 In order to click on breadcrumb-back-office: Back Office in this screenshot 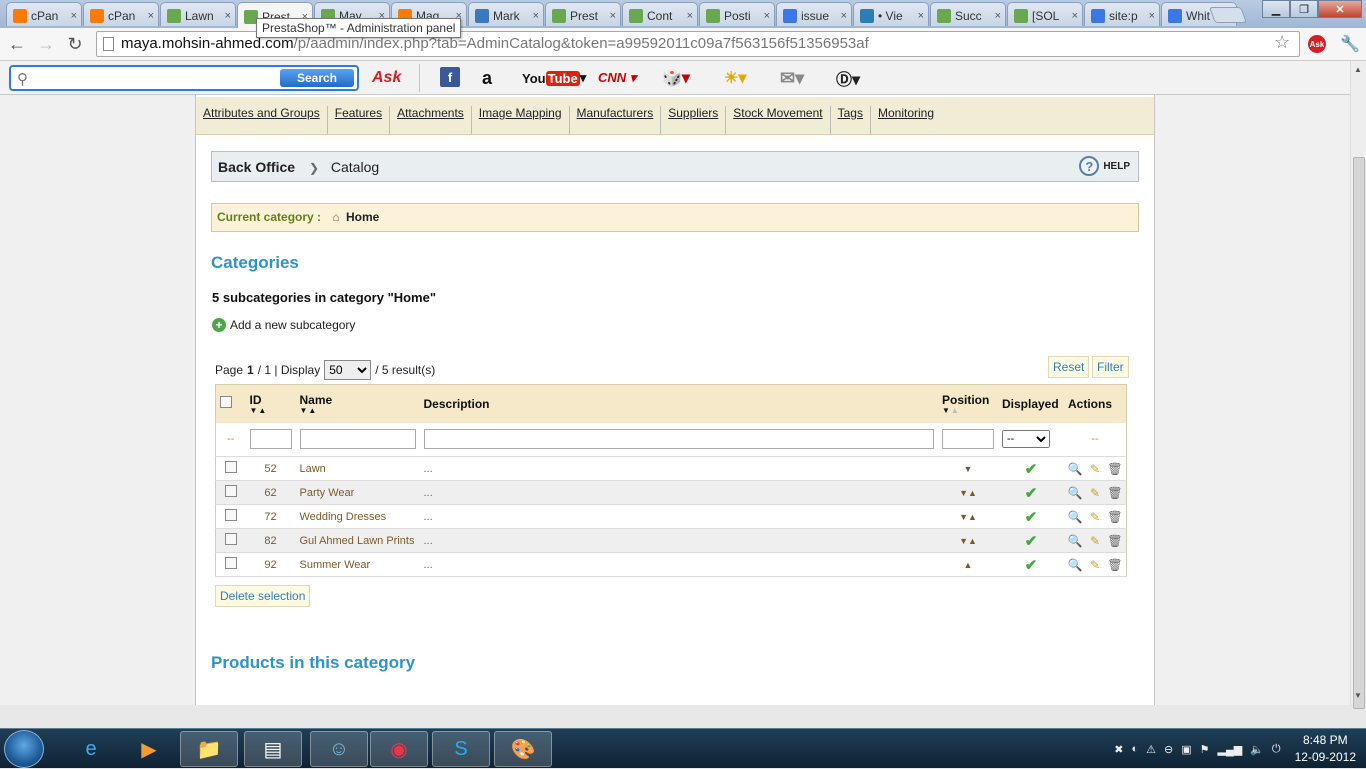, I will do `click(256, 167)`.